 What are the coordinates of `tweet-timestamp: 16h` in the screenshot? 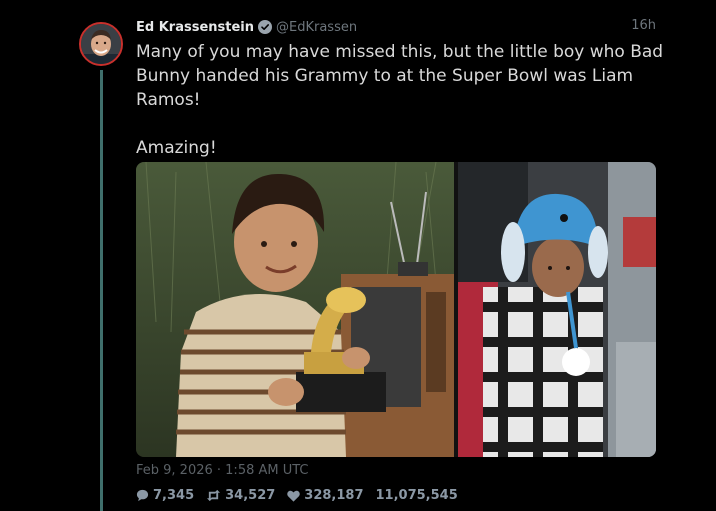 It's located at (643, 25).